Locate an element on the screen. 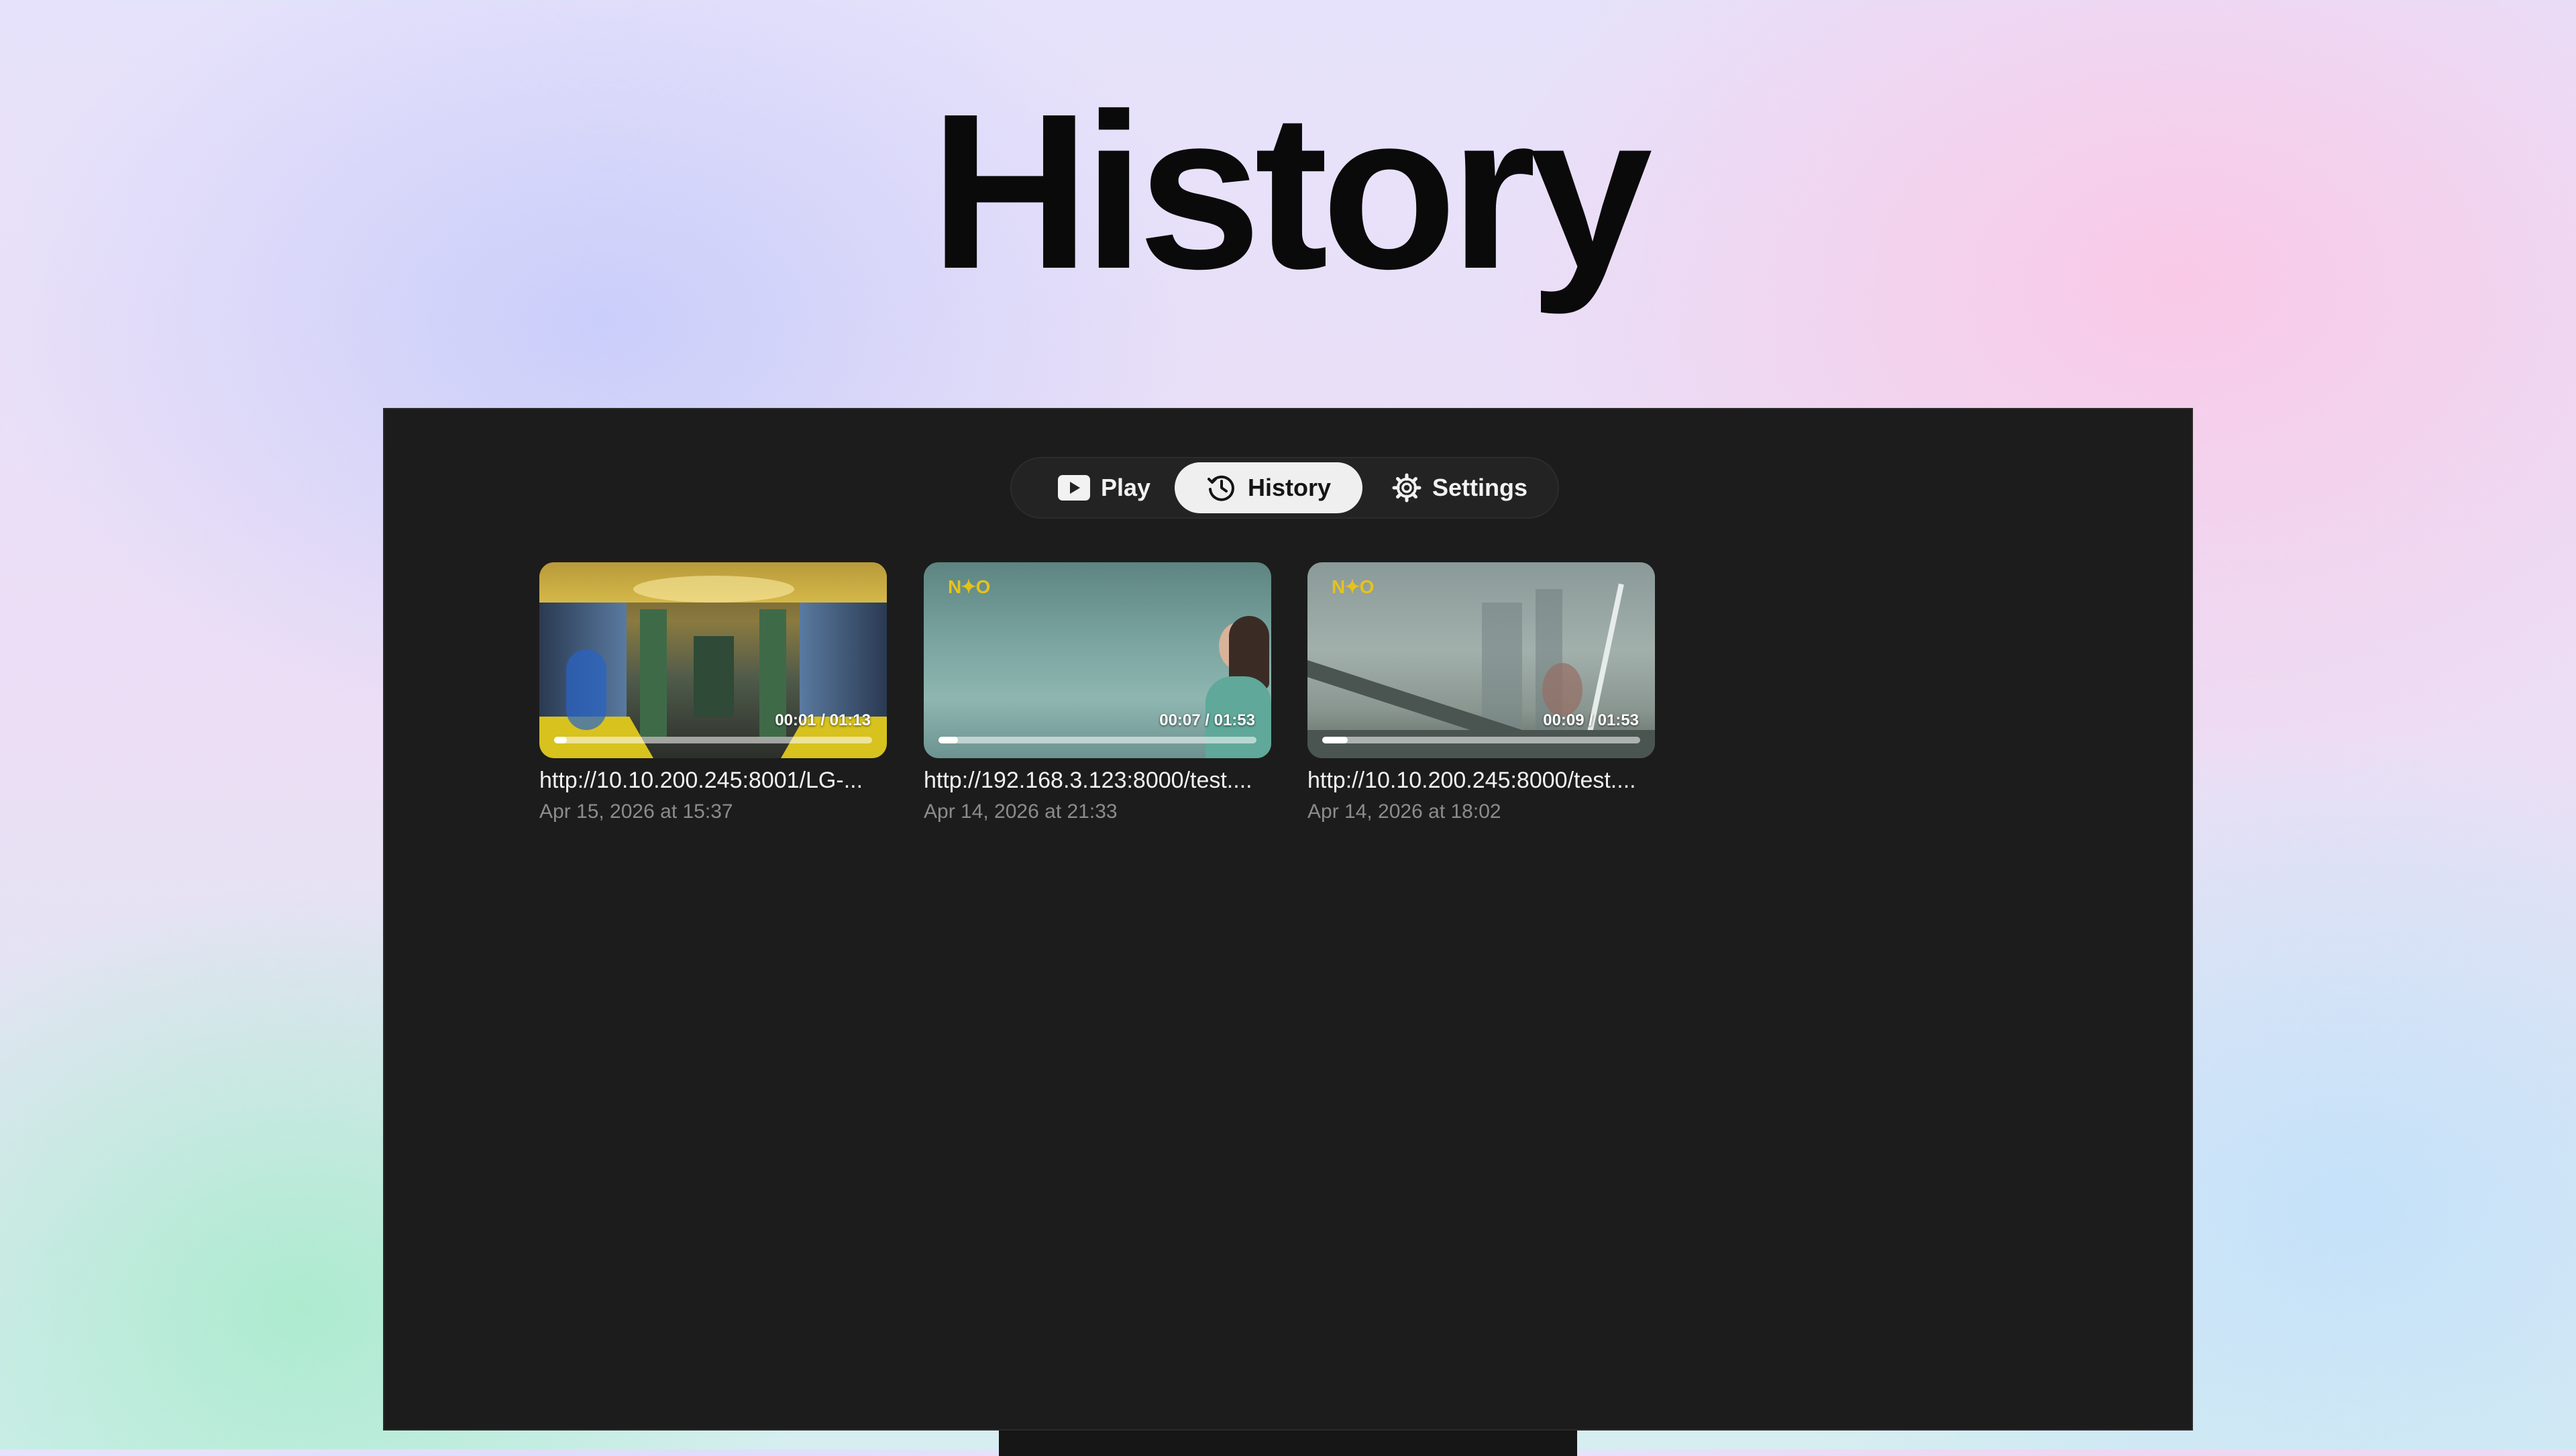  tab-settings-label: Settings is located at coordinates (1479, 488).